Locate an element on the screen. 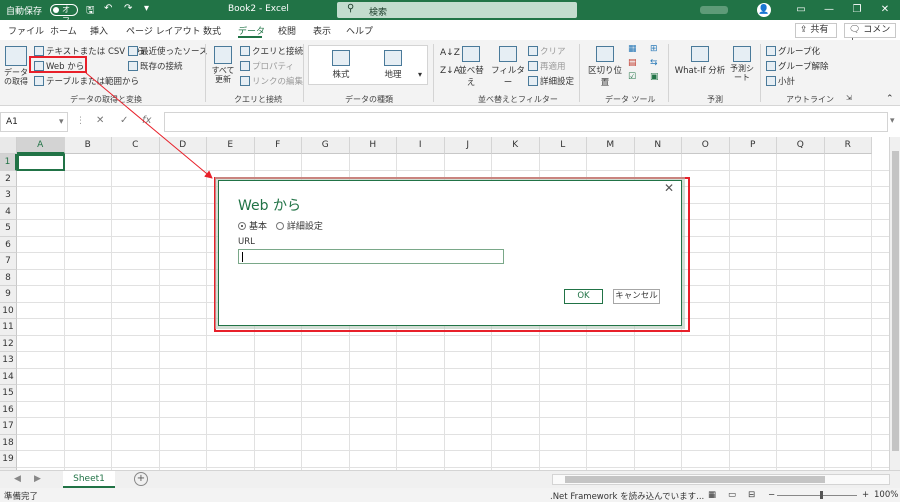 The width and height of the screenshot is (900, 502). insert-function-icon: fx is located at coordinates (146, 120).